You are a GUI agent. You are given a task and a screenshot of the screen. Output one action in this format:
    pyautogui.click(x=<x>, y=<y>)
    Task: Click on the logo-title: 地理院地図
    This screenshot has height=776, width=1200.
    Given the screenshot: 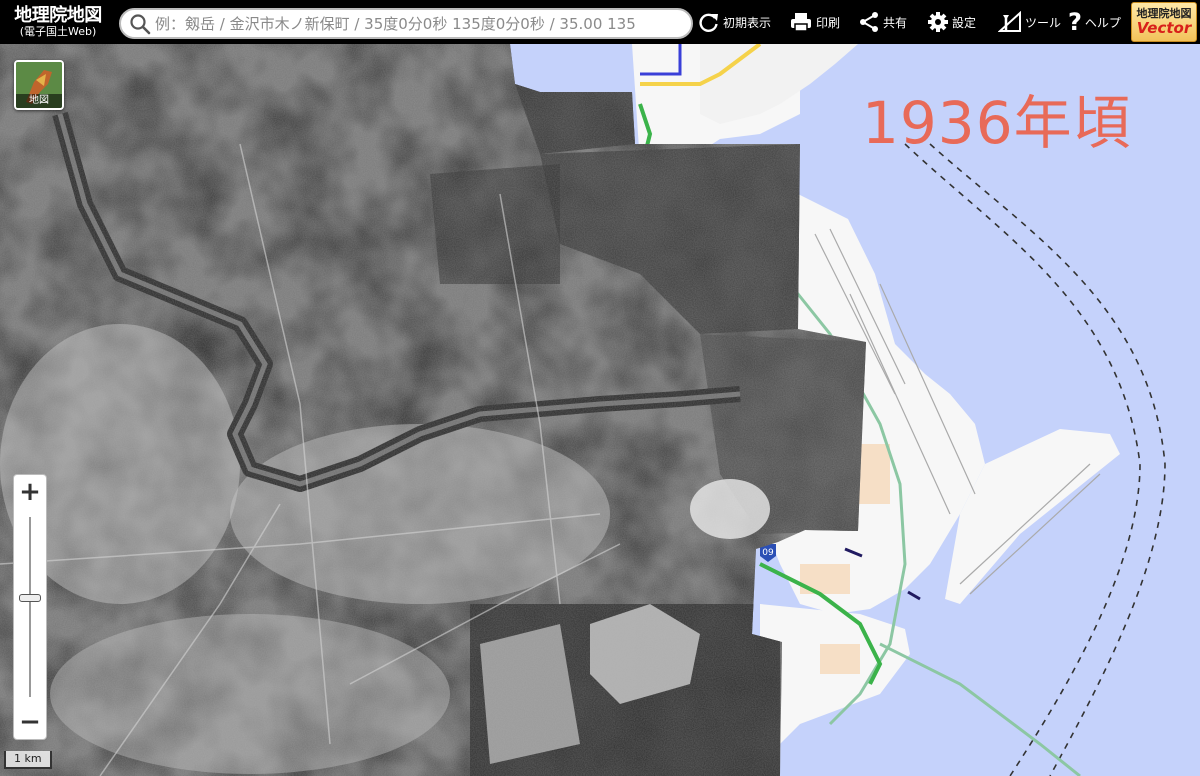 What is the action you would take?
    pyautogui.click(x=58, y=15)
    